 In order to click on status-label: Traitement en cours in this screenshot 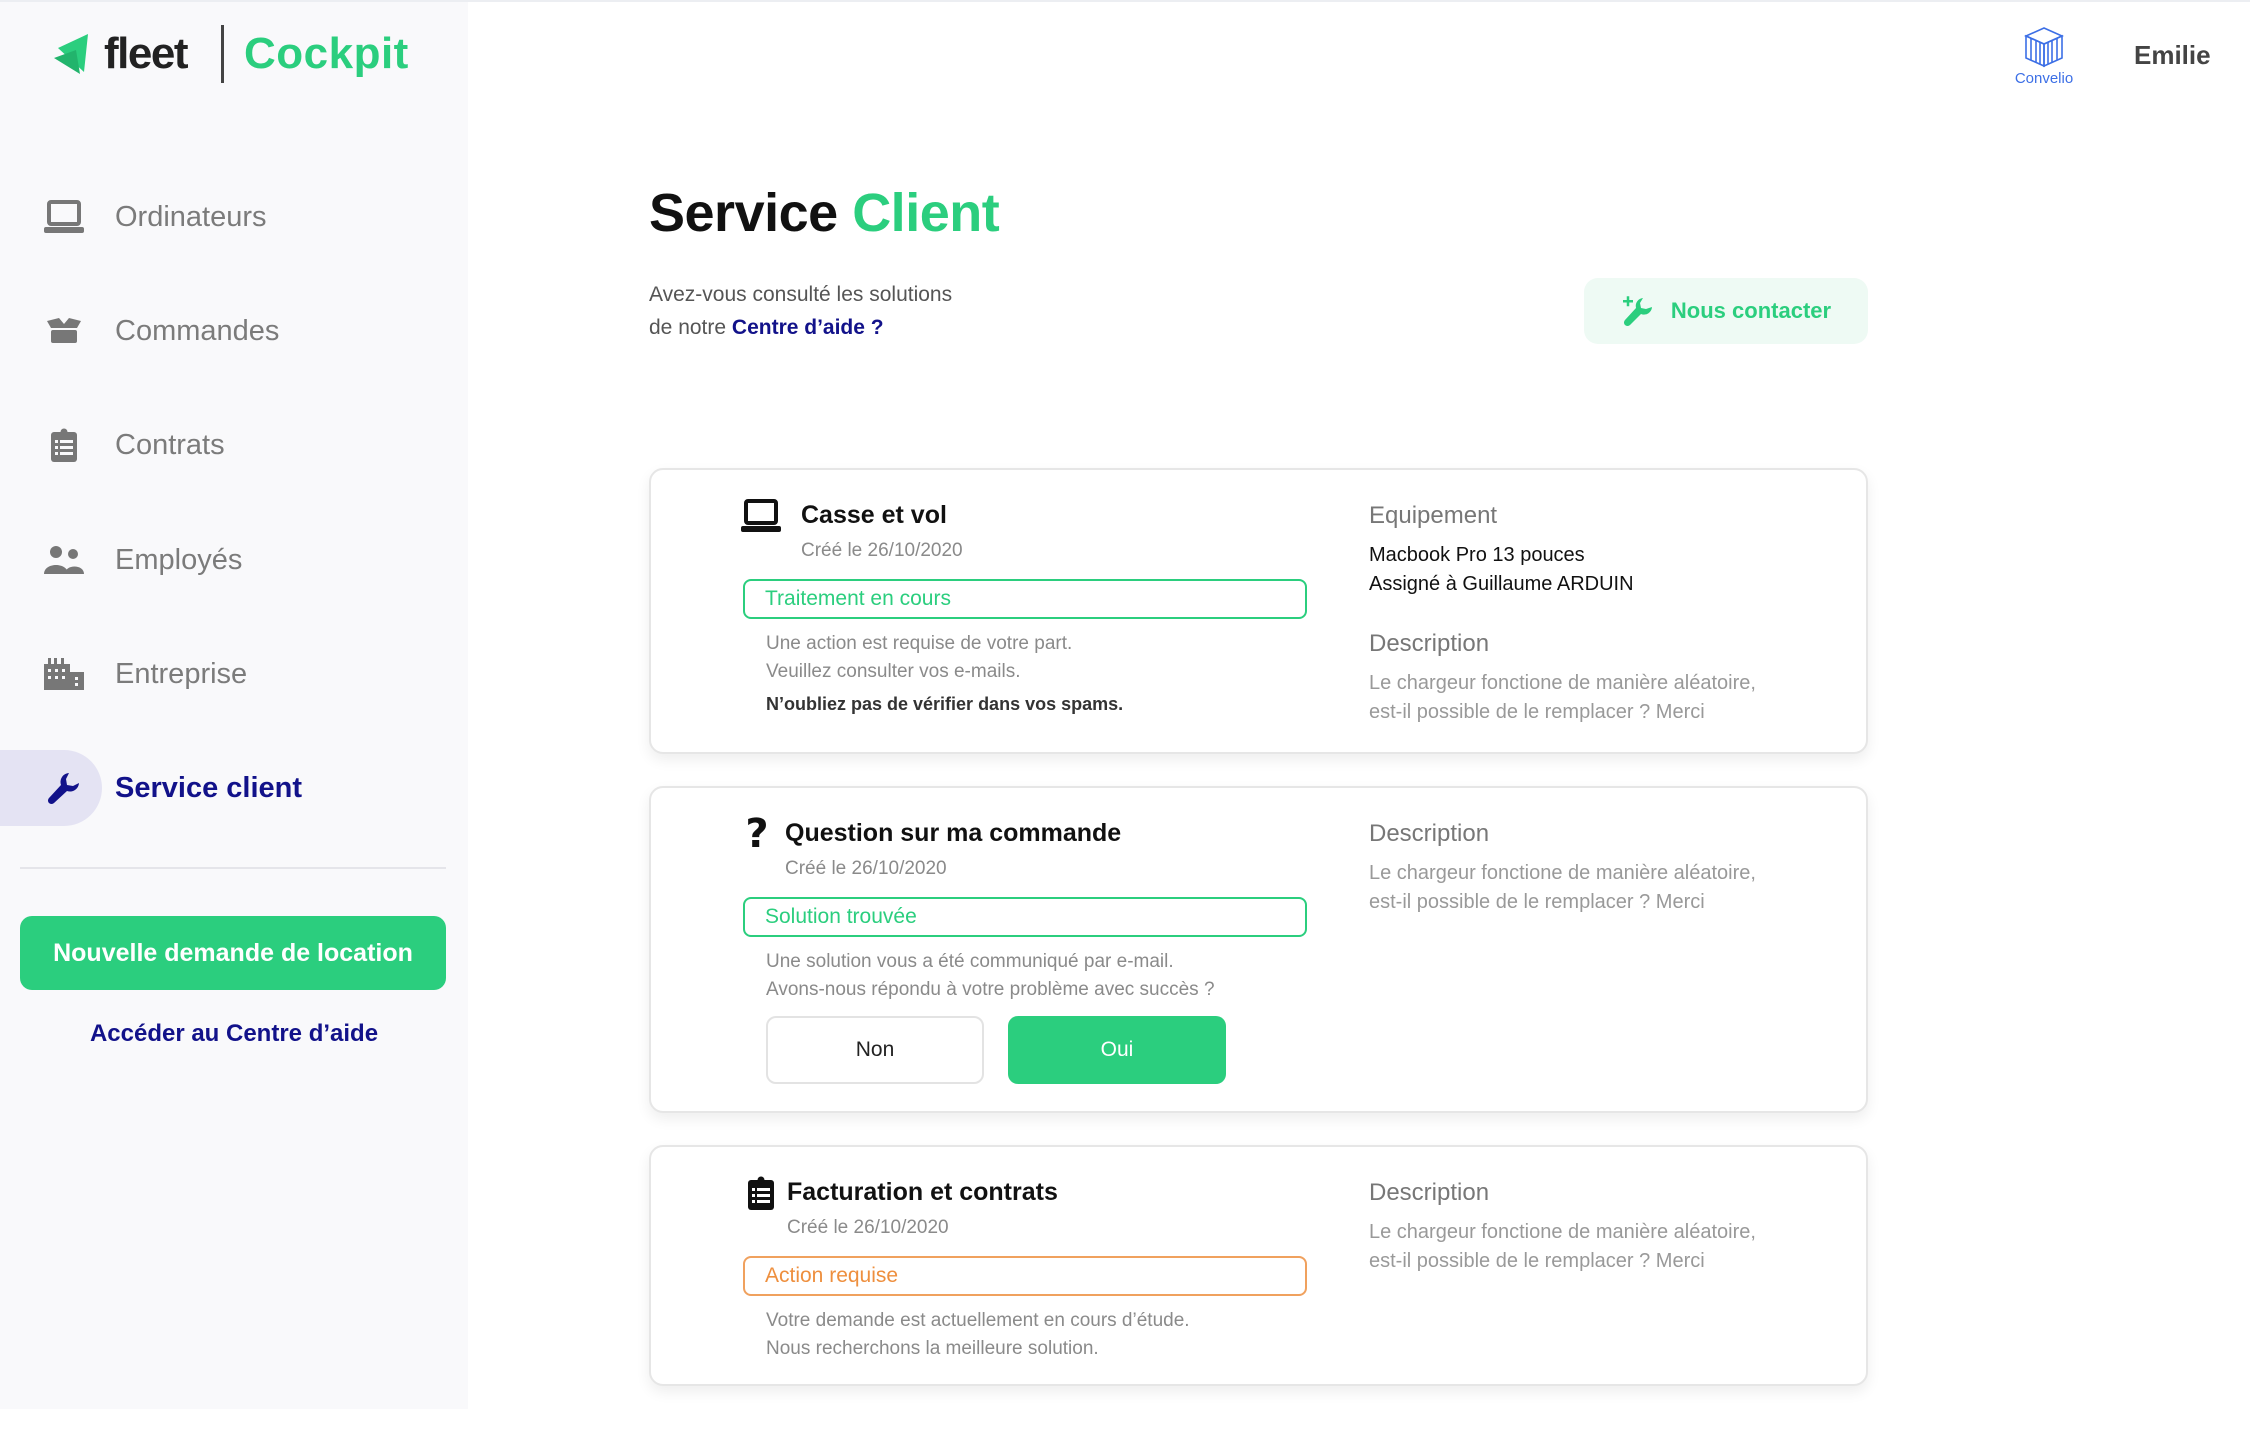, I will do `click(858, 598)`.